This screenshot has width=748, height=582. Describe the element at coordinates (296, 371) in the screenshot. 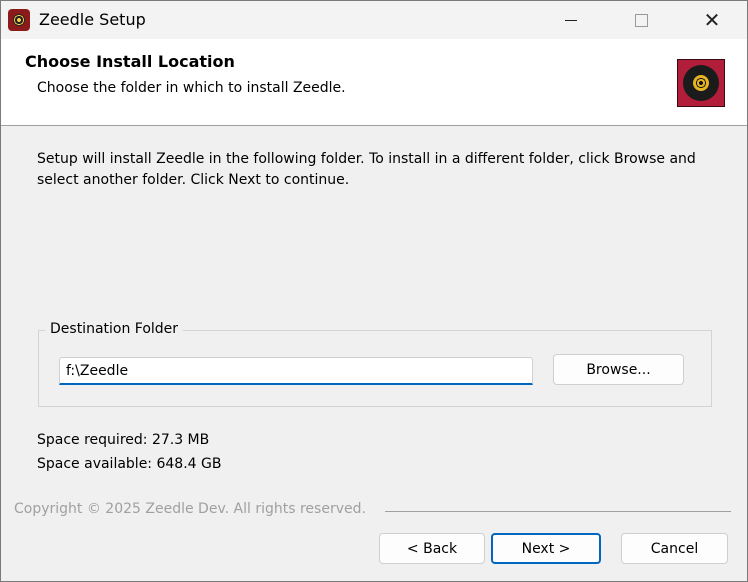

I see `destination-path-input` at that location.